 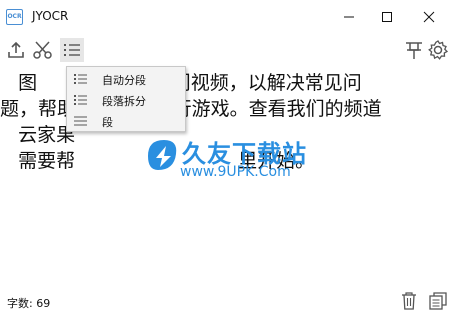 I want to click on trash-icon, so click(x=409, y=301).